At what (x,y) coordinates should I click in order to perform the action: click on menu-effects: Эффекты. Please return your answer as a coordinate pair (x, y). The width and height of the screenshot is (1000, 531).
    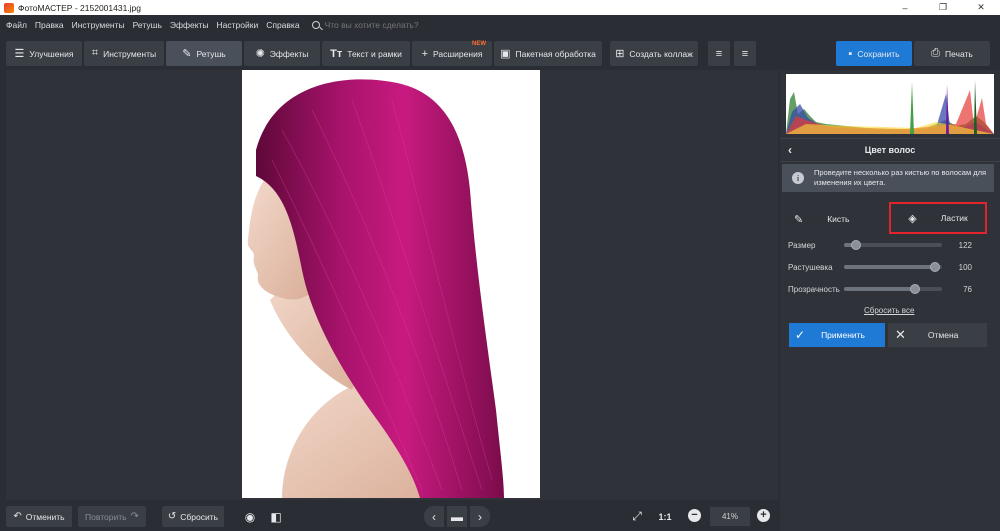
    Looking at the image, I should click on (189, 25).